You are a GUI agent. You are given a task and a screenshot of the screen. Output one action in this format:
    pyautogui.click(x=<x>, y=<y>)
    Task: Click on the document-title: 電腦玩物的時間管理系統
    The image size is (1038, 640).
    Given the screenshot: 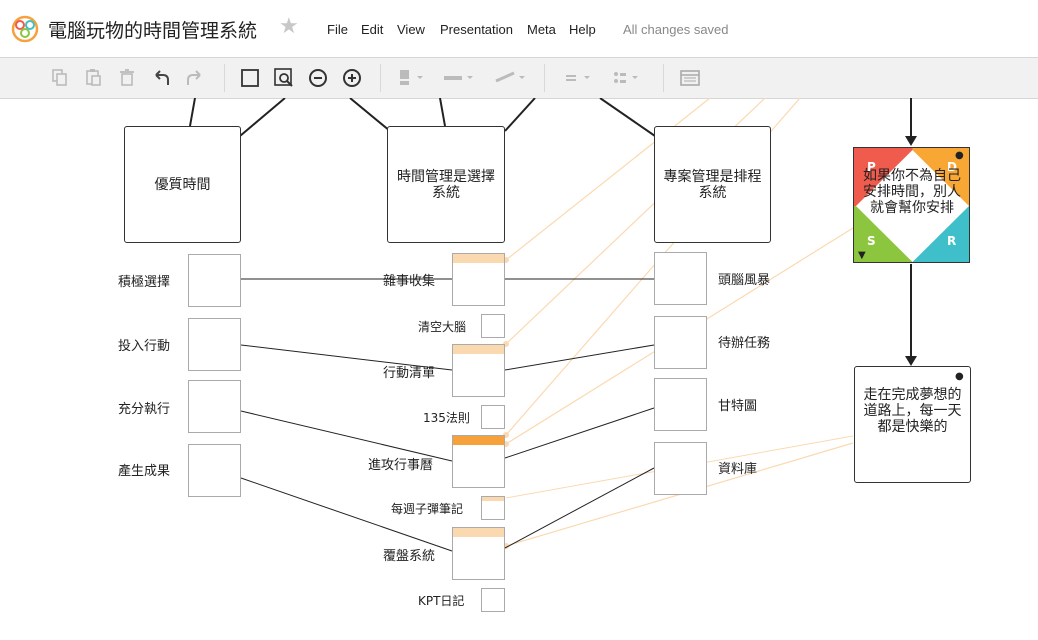 What is the action you would take?
    pyautogui.click(x=152, y=29)
    